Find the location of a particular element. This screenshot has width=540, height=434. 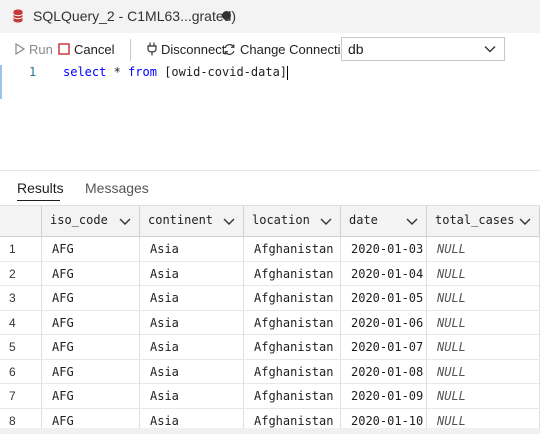

query-tab: SQLQuery_2 - C1ML63...grated) is located at coordinates (123, 16).